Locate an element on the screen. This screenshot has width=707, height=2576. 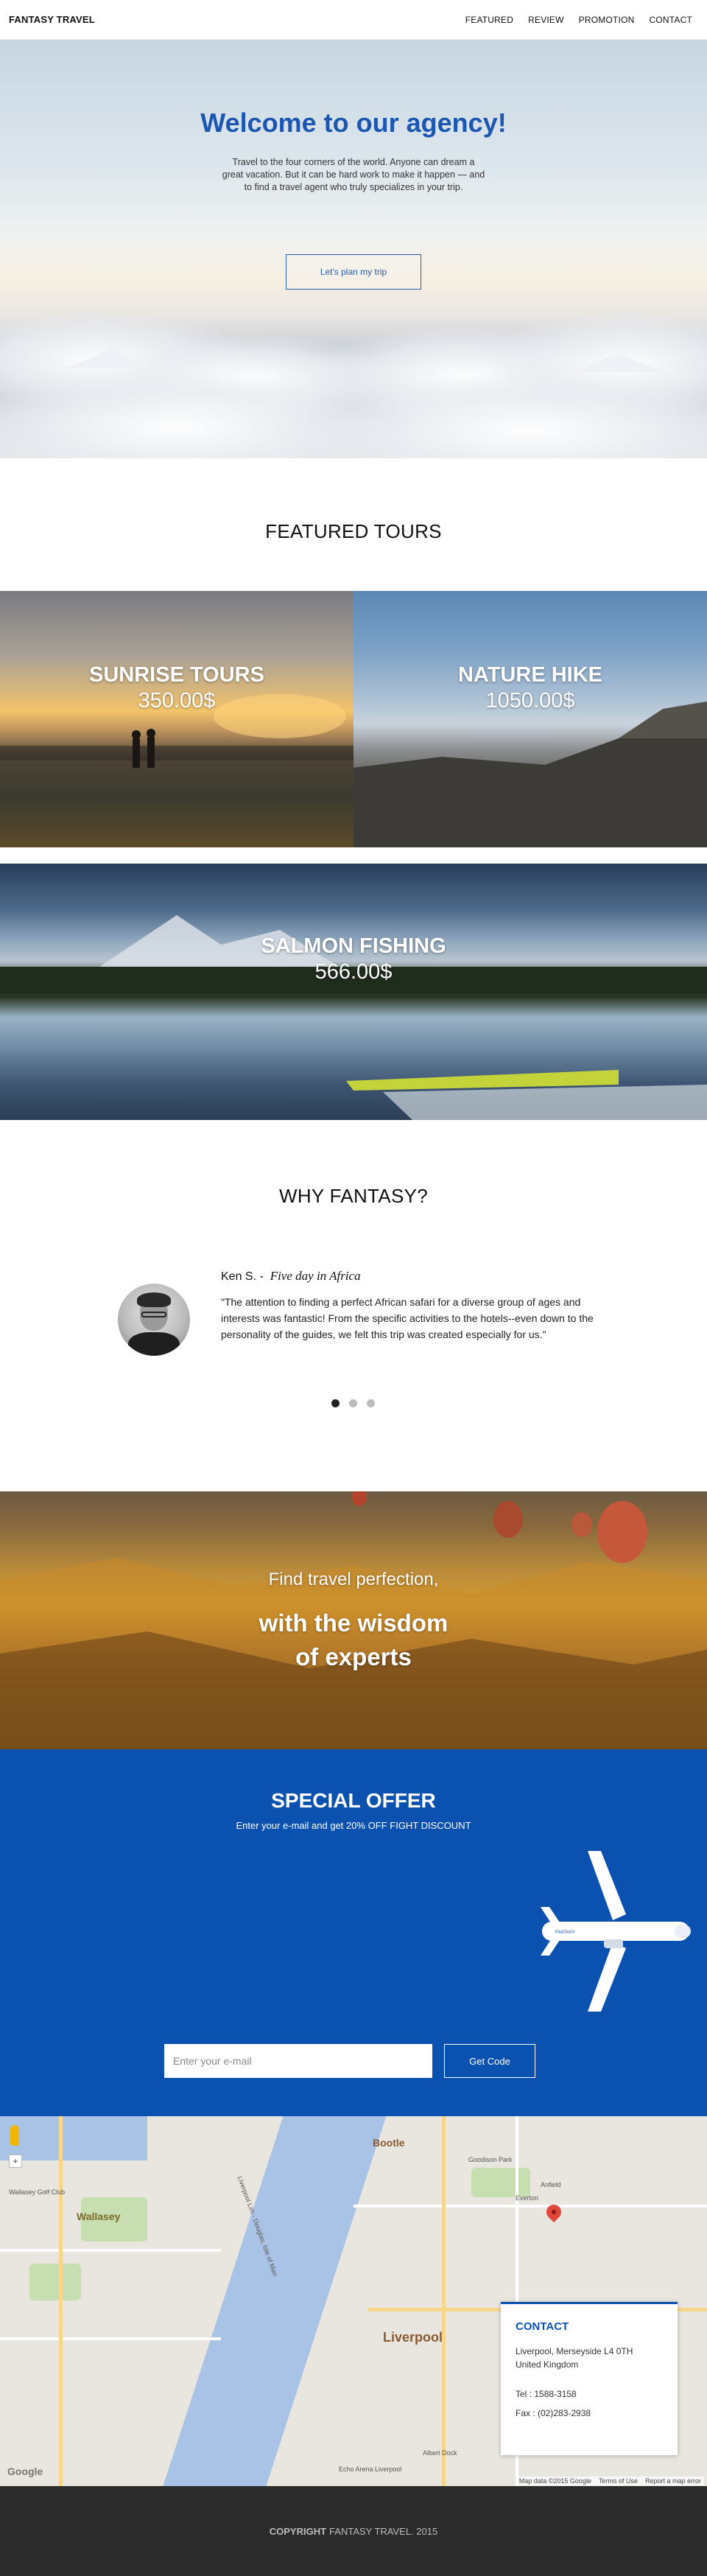
offer-title: SPECIAL OFFER is located at coordinates (353, 1800).